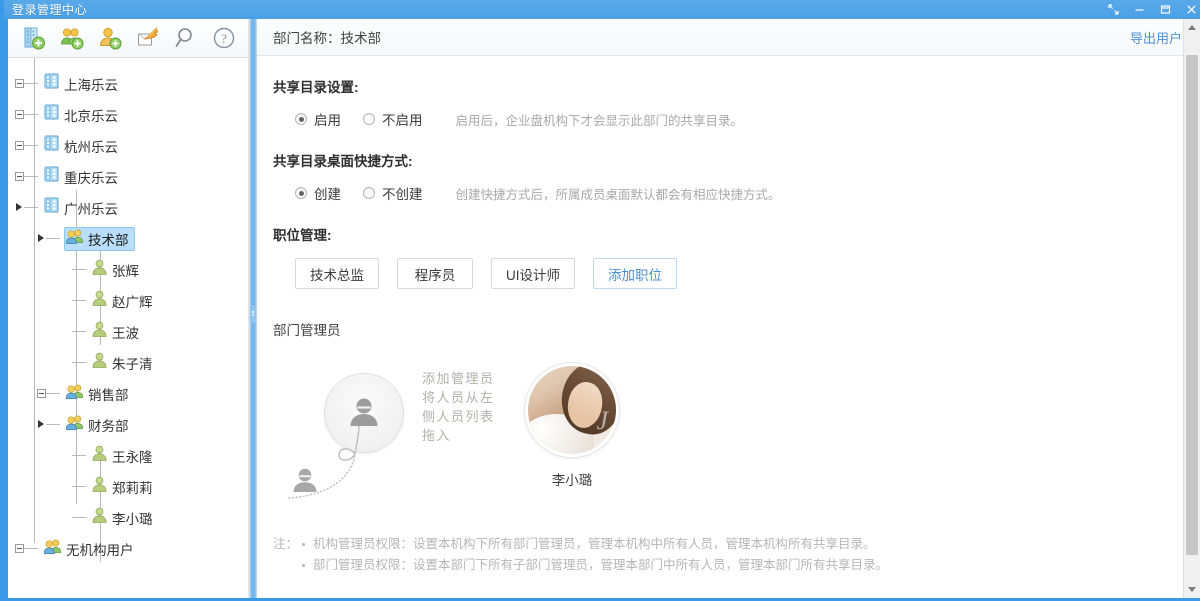 The width and height of the screenshot is (1200, 601). Describe the element at coordinates (132, 364) in the screenshot. I see `tree-node-label: 朱子清` at that location.